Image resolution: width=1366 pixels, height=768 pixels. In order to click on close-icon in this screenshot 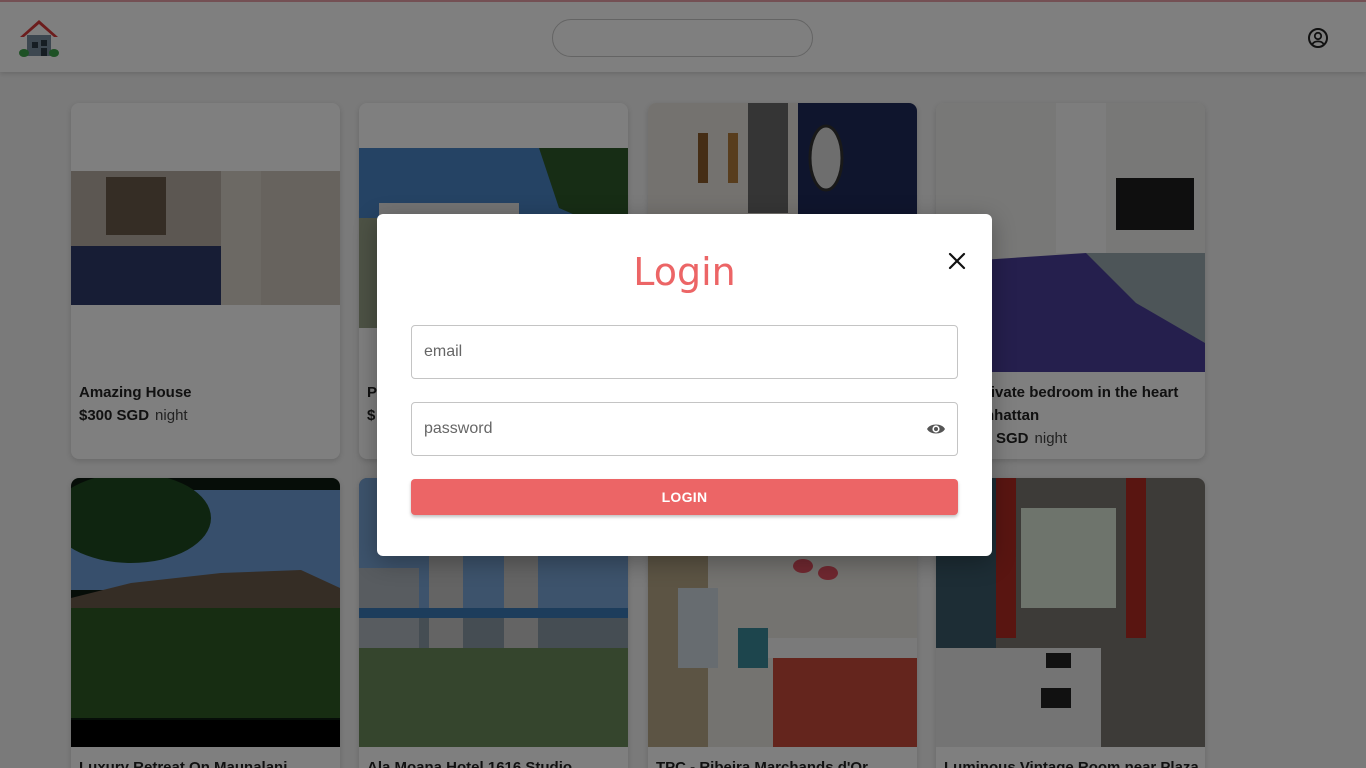, I will do `click(957, 261)`.